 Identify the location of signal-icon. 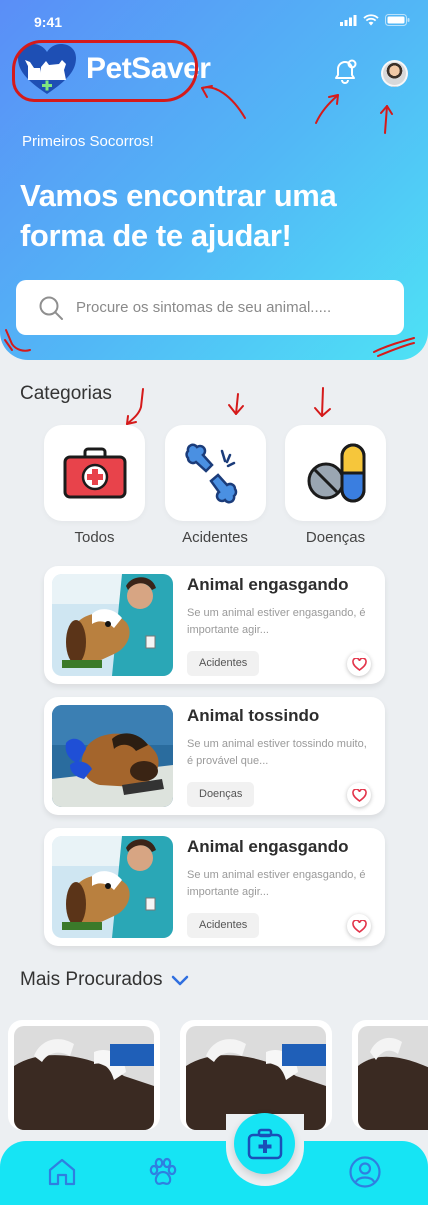
(348, 20).